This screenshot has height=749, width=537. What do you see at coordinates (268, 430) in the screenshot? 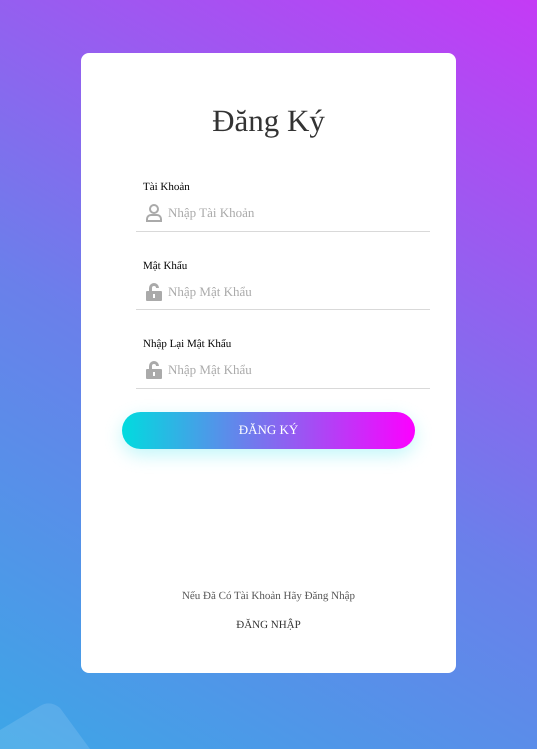
I see `signup-button: ĐĂNG KÝ` at bounding box center [268, 430].